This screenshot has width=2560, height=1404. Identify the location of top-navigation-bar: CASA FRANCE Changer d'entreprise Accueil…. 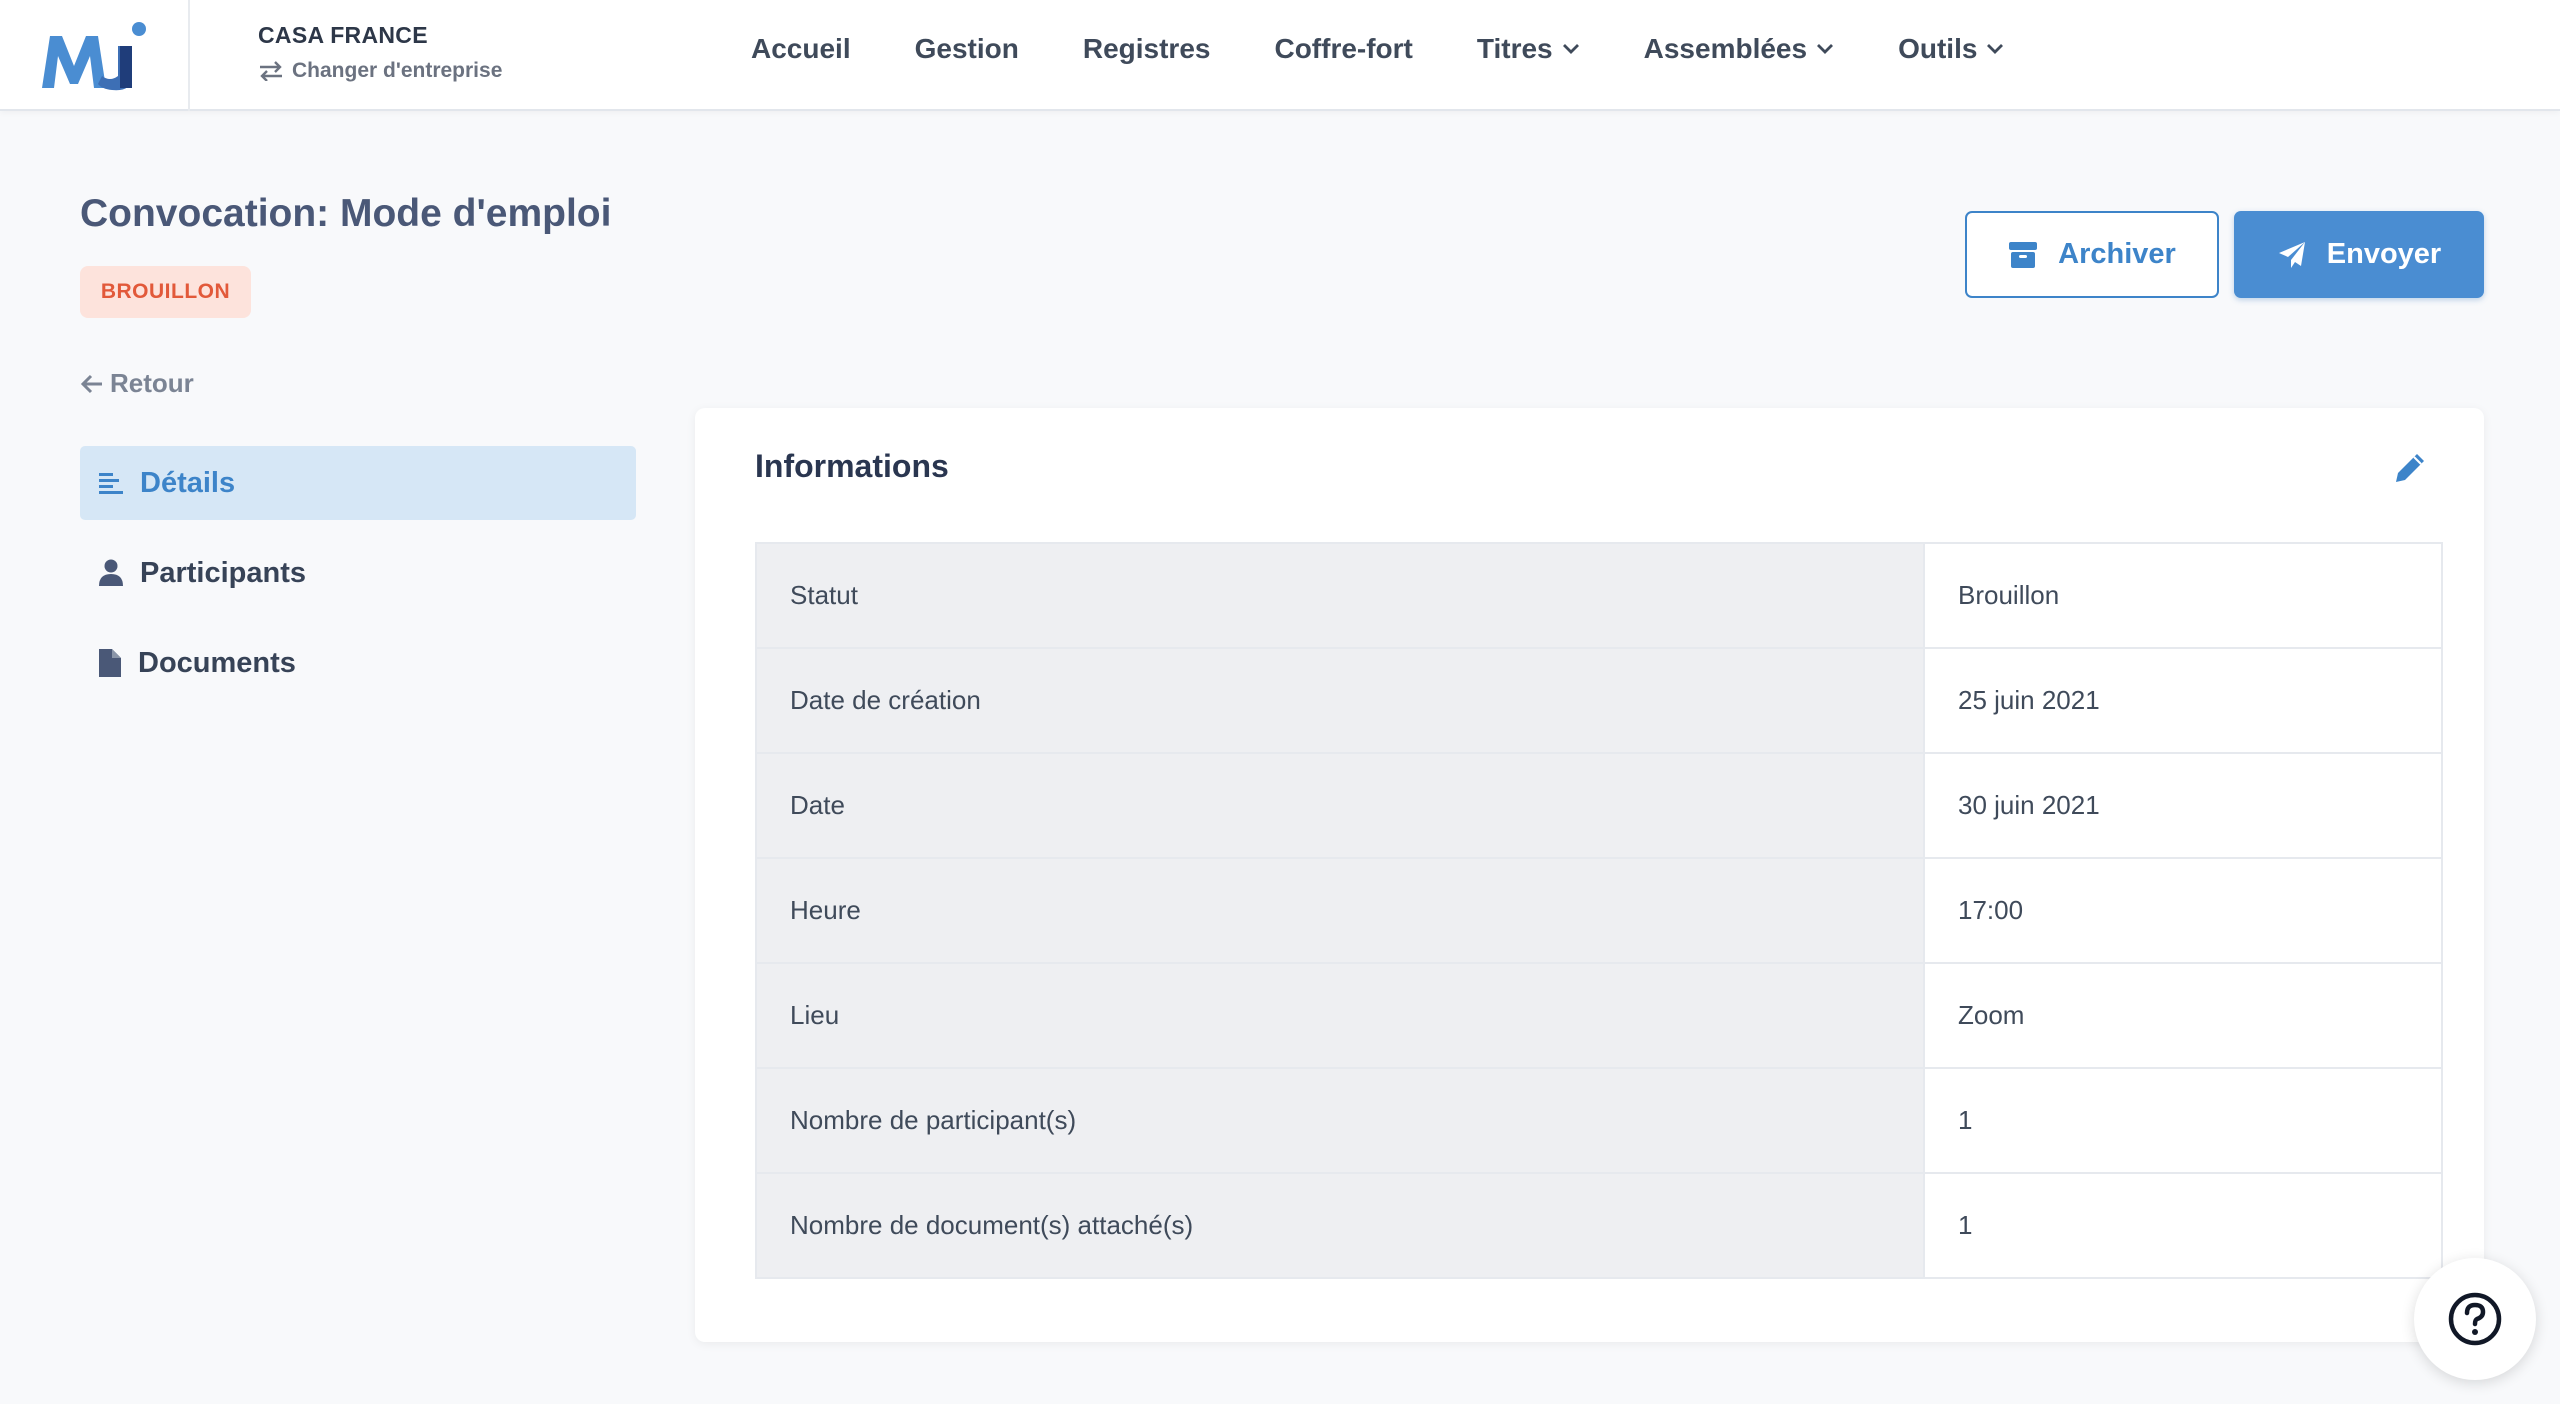
(1280, 55).